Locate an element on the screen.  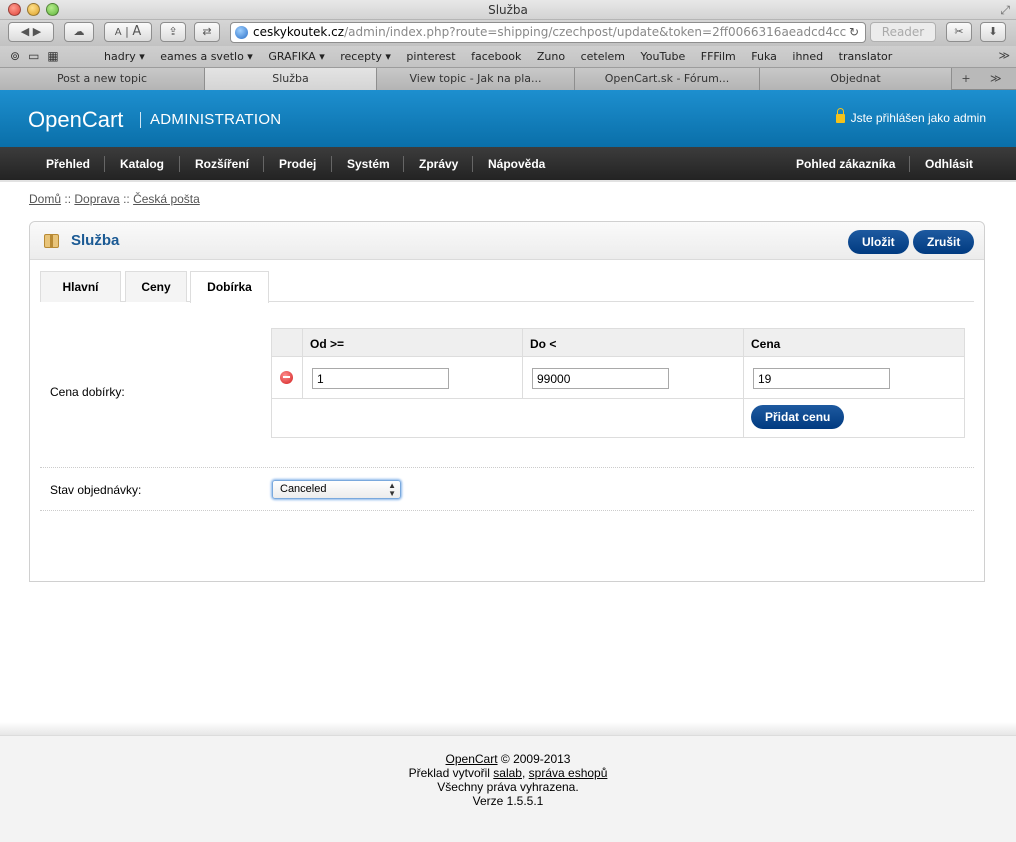
font-larger-button: A is located at coordinates (136, 31).